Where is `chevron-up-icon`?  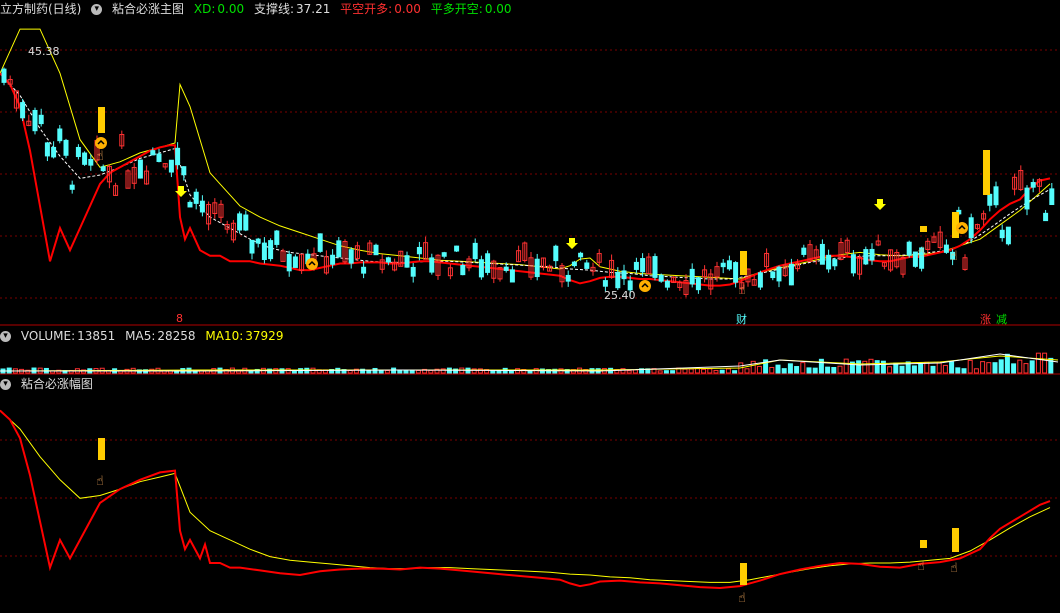
chevron-up-icon is located at coordinates (645, 286).